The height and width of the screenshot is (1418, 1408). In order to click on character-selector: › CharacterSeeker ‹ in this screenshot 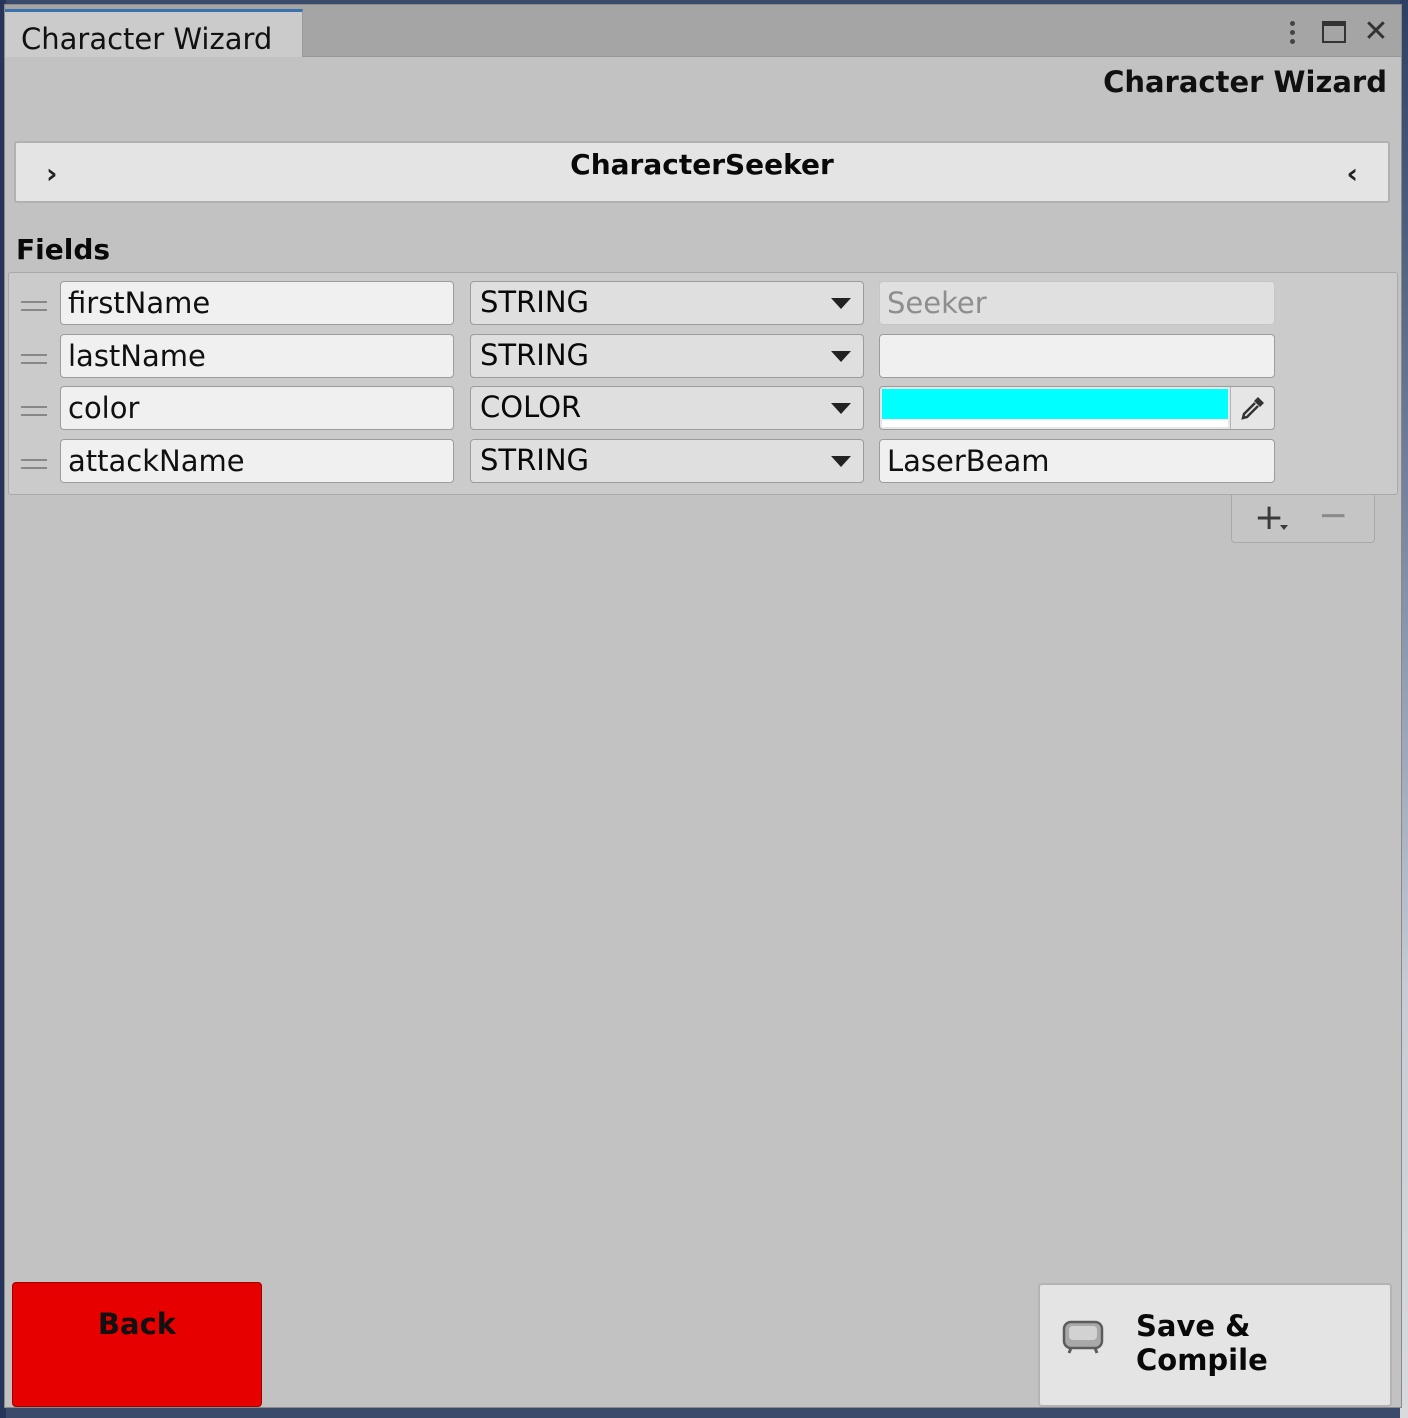, I will do `click(702, 172)`.